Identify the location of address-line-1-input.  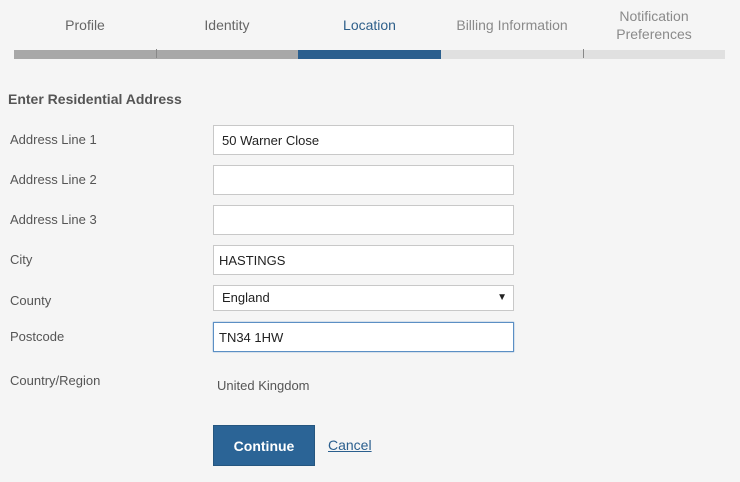
(363, 140).